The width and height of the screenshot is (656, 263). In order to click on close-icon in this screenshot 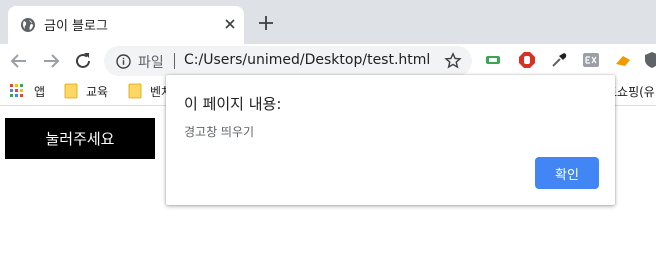, I will do `click(230, 24)`.